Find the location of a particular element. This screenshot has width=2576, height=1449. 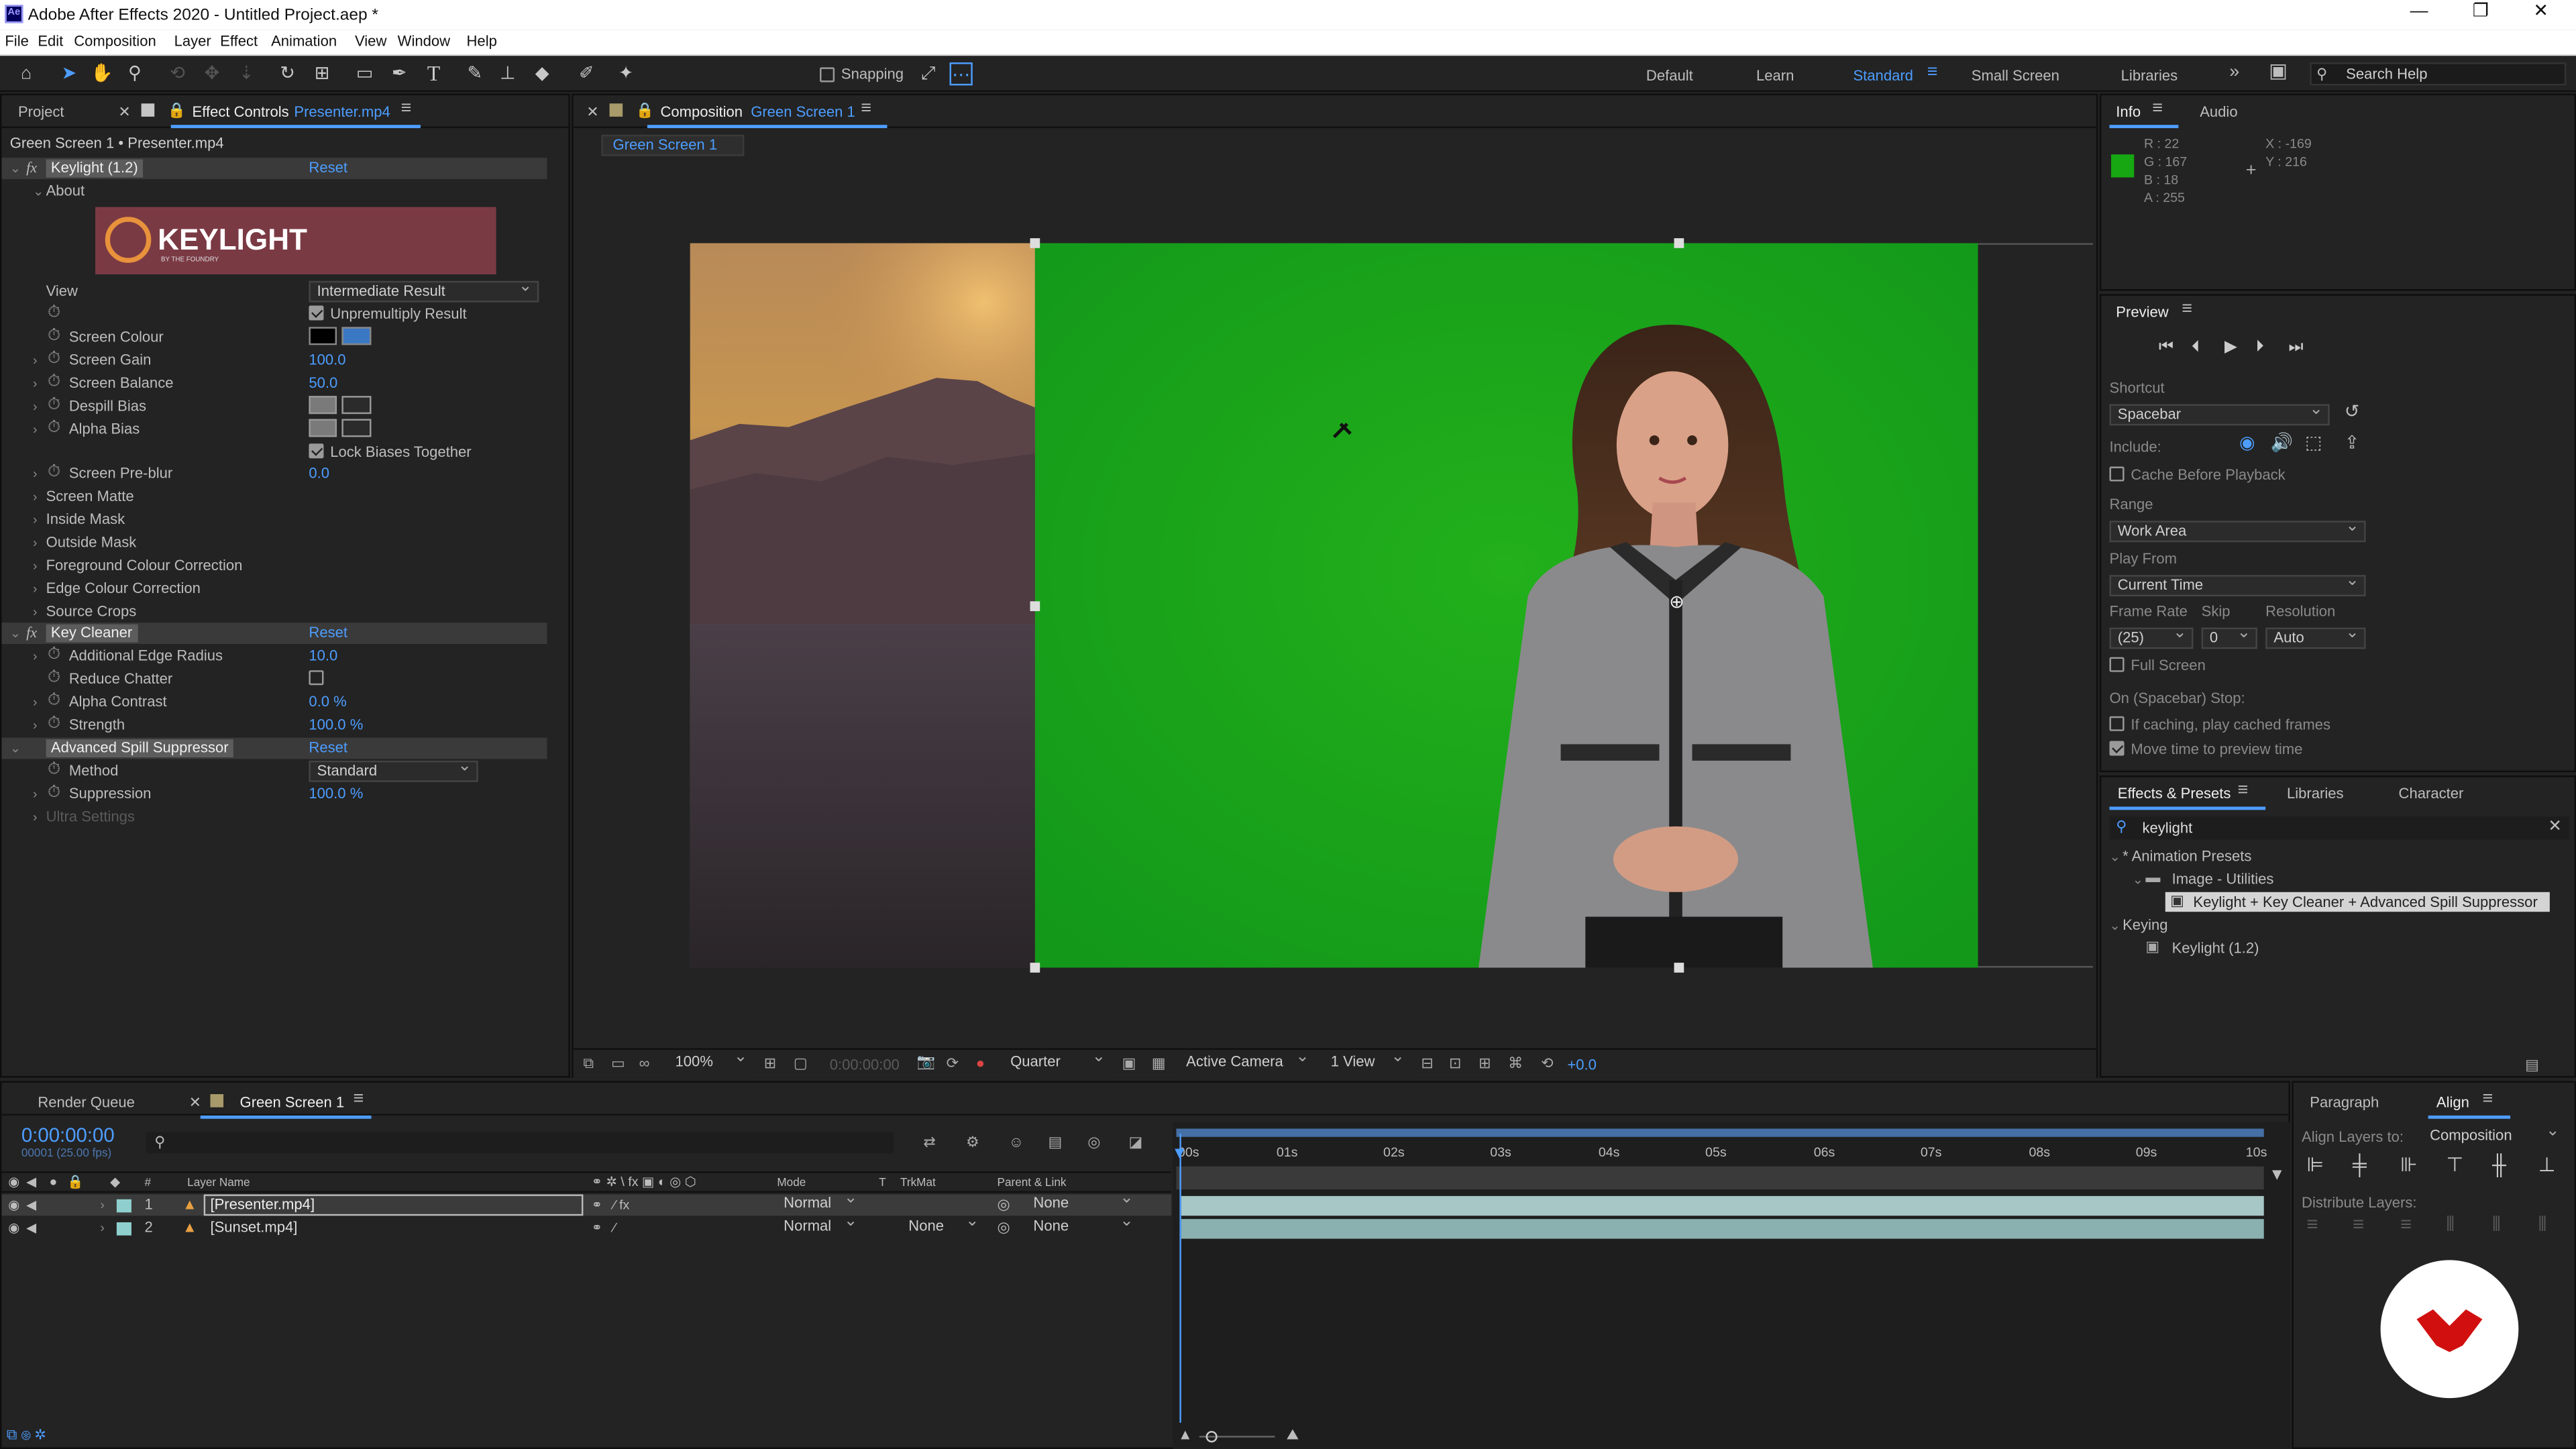

menu-animation: Animation is located at coordinates (304, 42).